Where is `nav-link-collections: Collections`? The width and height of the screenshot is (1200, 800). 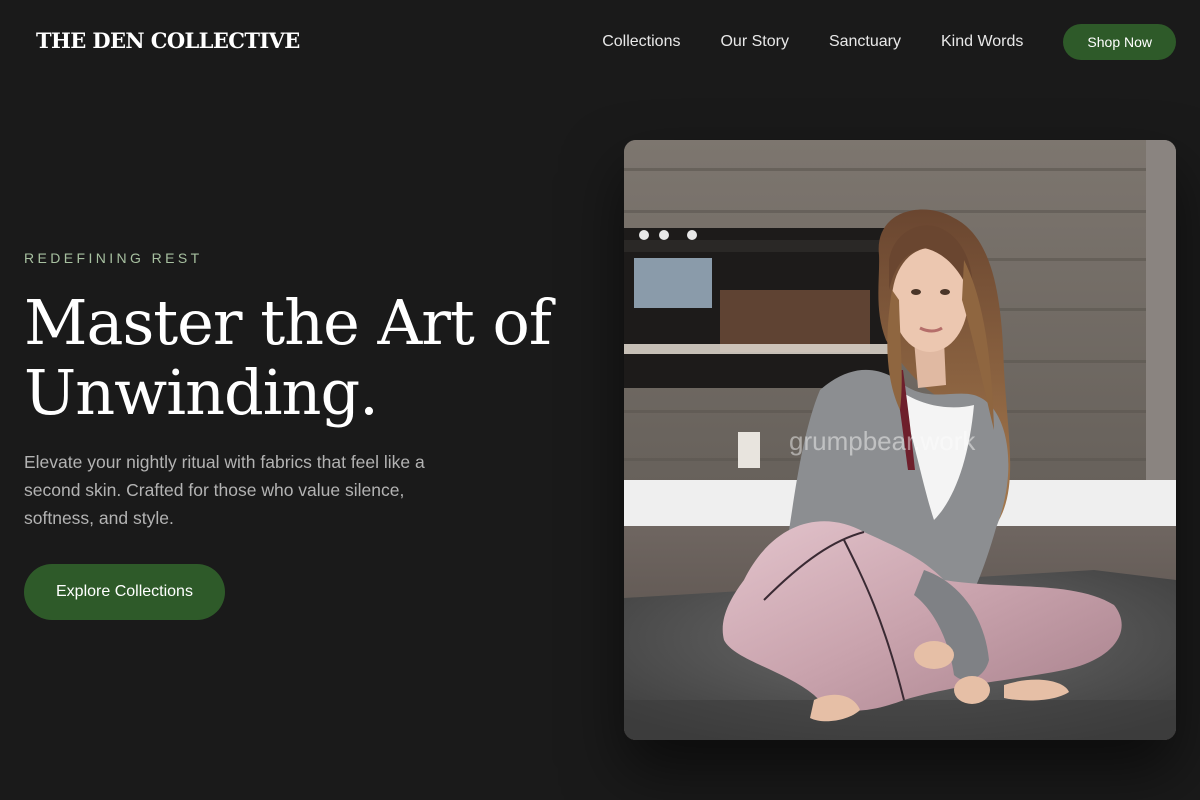 nav-link-collections: Collections is located at coordinates (641, 42).